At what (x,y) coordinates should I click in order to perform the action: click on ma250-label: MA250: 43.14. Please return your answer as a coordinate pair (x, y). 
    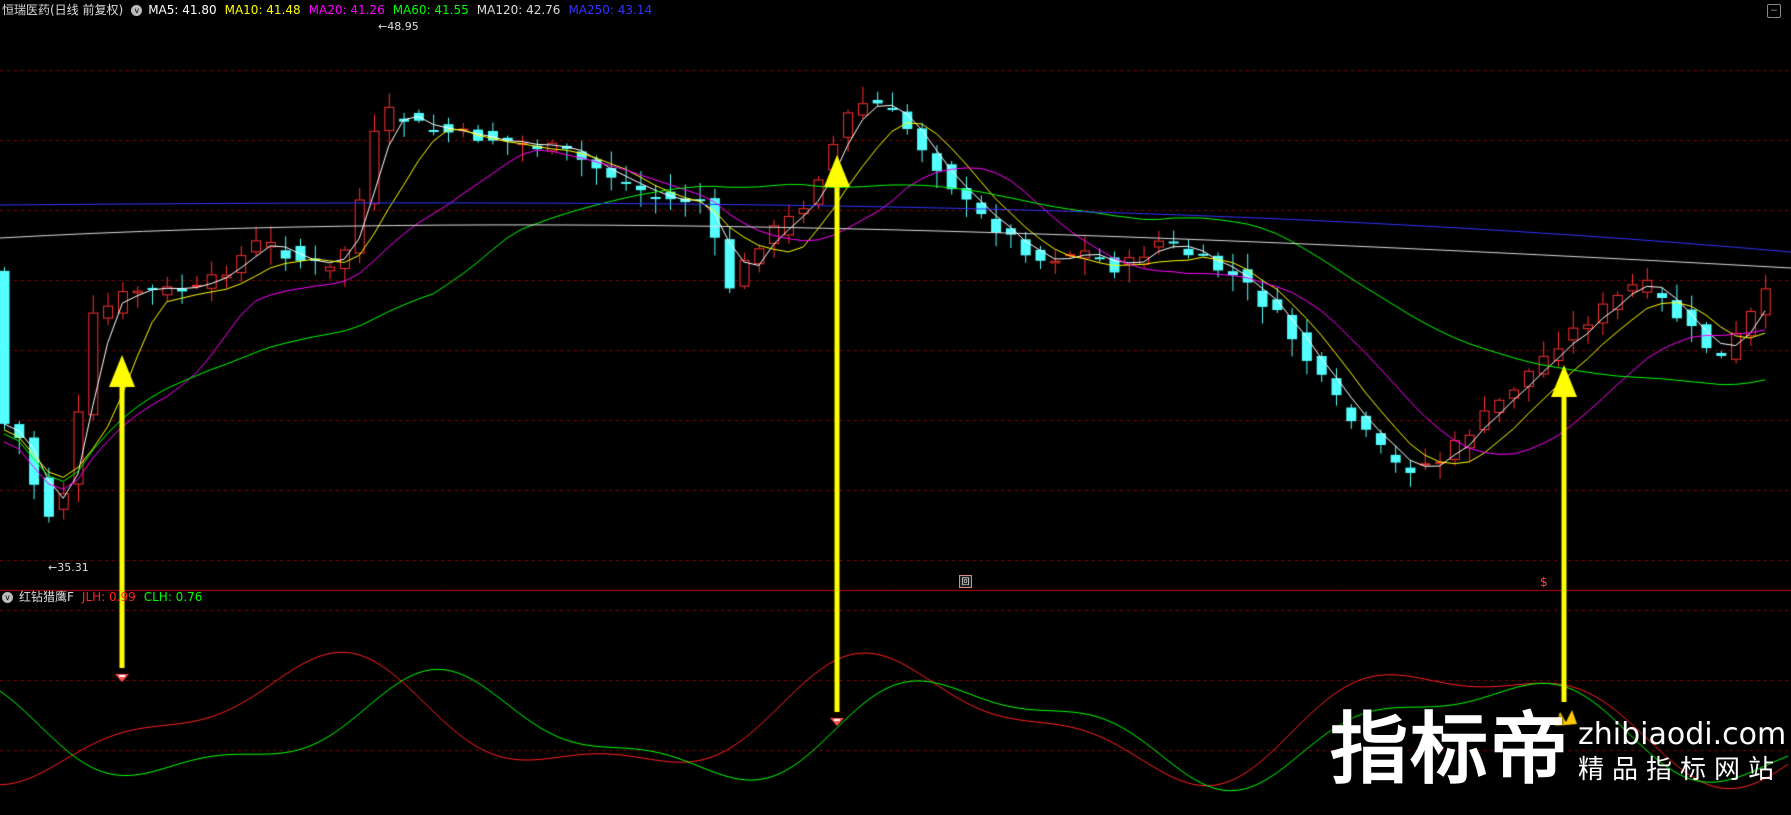
    Looking at the image, I should click on (610, 10).